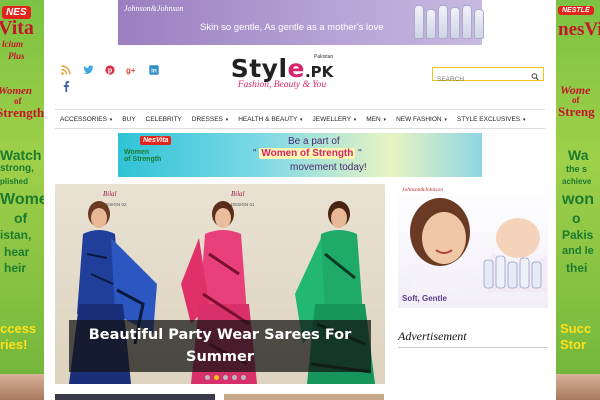 The height and width of the screenshot is (400, 600). What do you see at coordinates (164, 119) in the screenshot?
I see `nav-item-celebrity: CELEBRITY` at bounding box center [164, 119].